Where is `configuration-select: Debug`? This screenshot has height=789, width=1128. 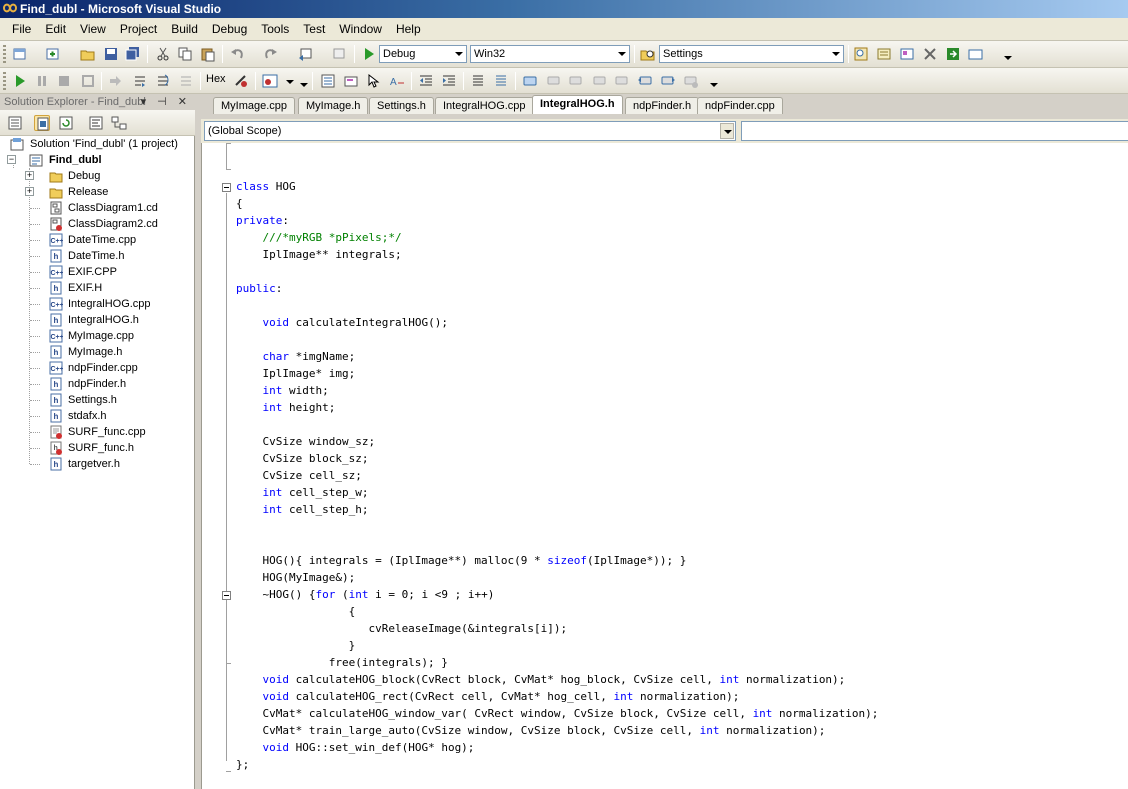 configuration-select: Debug is located at coordinates (423, 54).